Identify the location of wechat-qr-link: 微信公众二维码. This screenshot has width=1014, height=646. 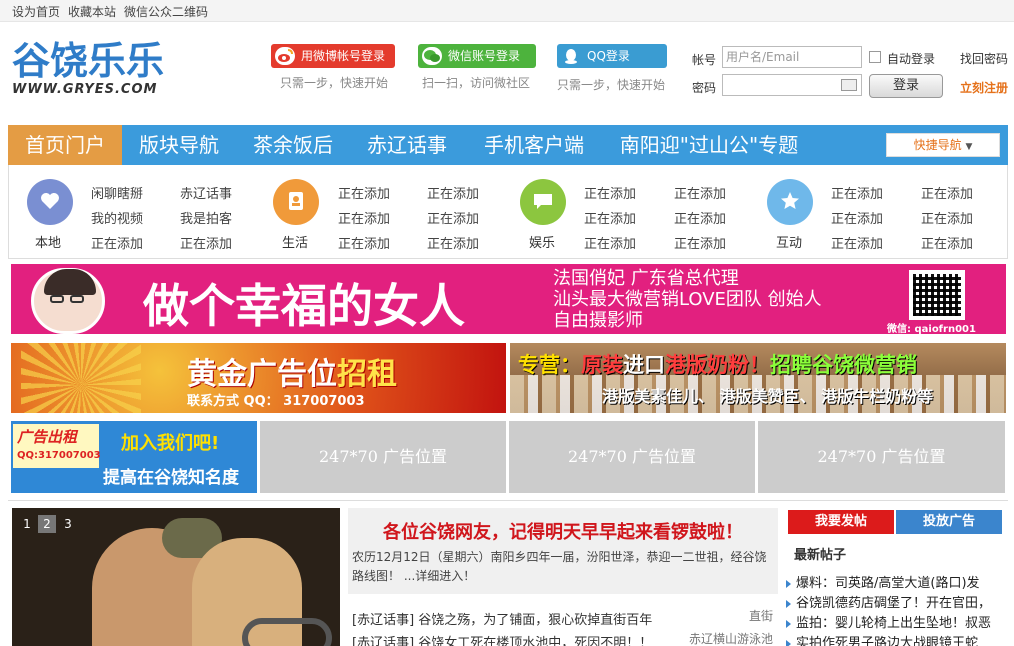
(166, 11).